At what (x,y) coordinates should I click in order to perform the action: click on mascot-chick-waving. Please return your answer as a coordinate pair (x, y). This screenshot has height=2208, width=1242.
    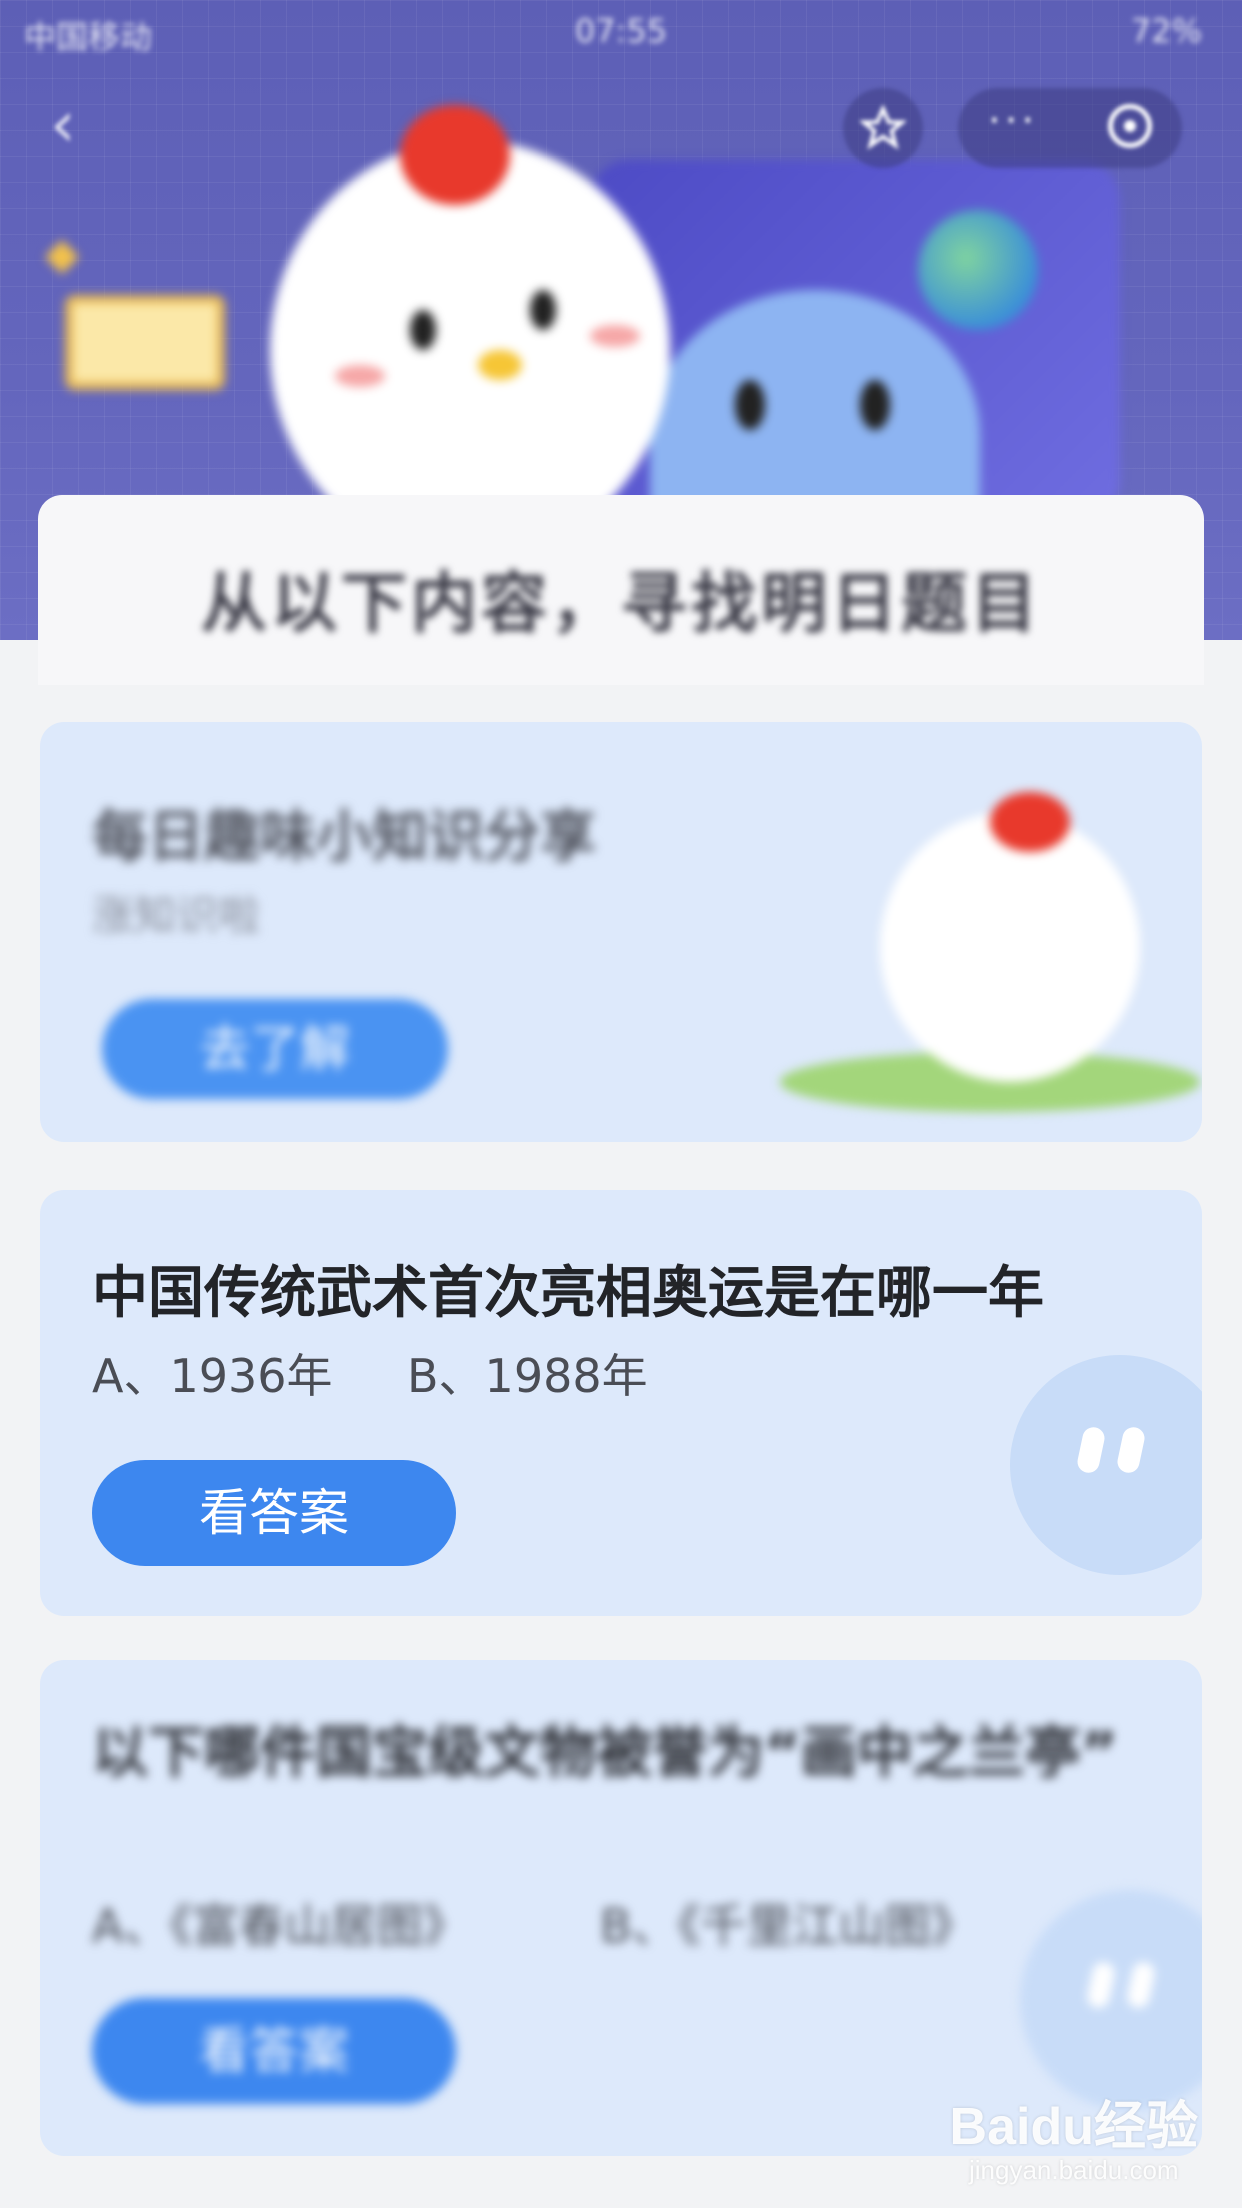
    Looking at the image, I should click on (1010, 947).